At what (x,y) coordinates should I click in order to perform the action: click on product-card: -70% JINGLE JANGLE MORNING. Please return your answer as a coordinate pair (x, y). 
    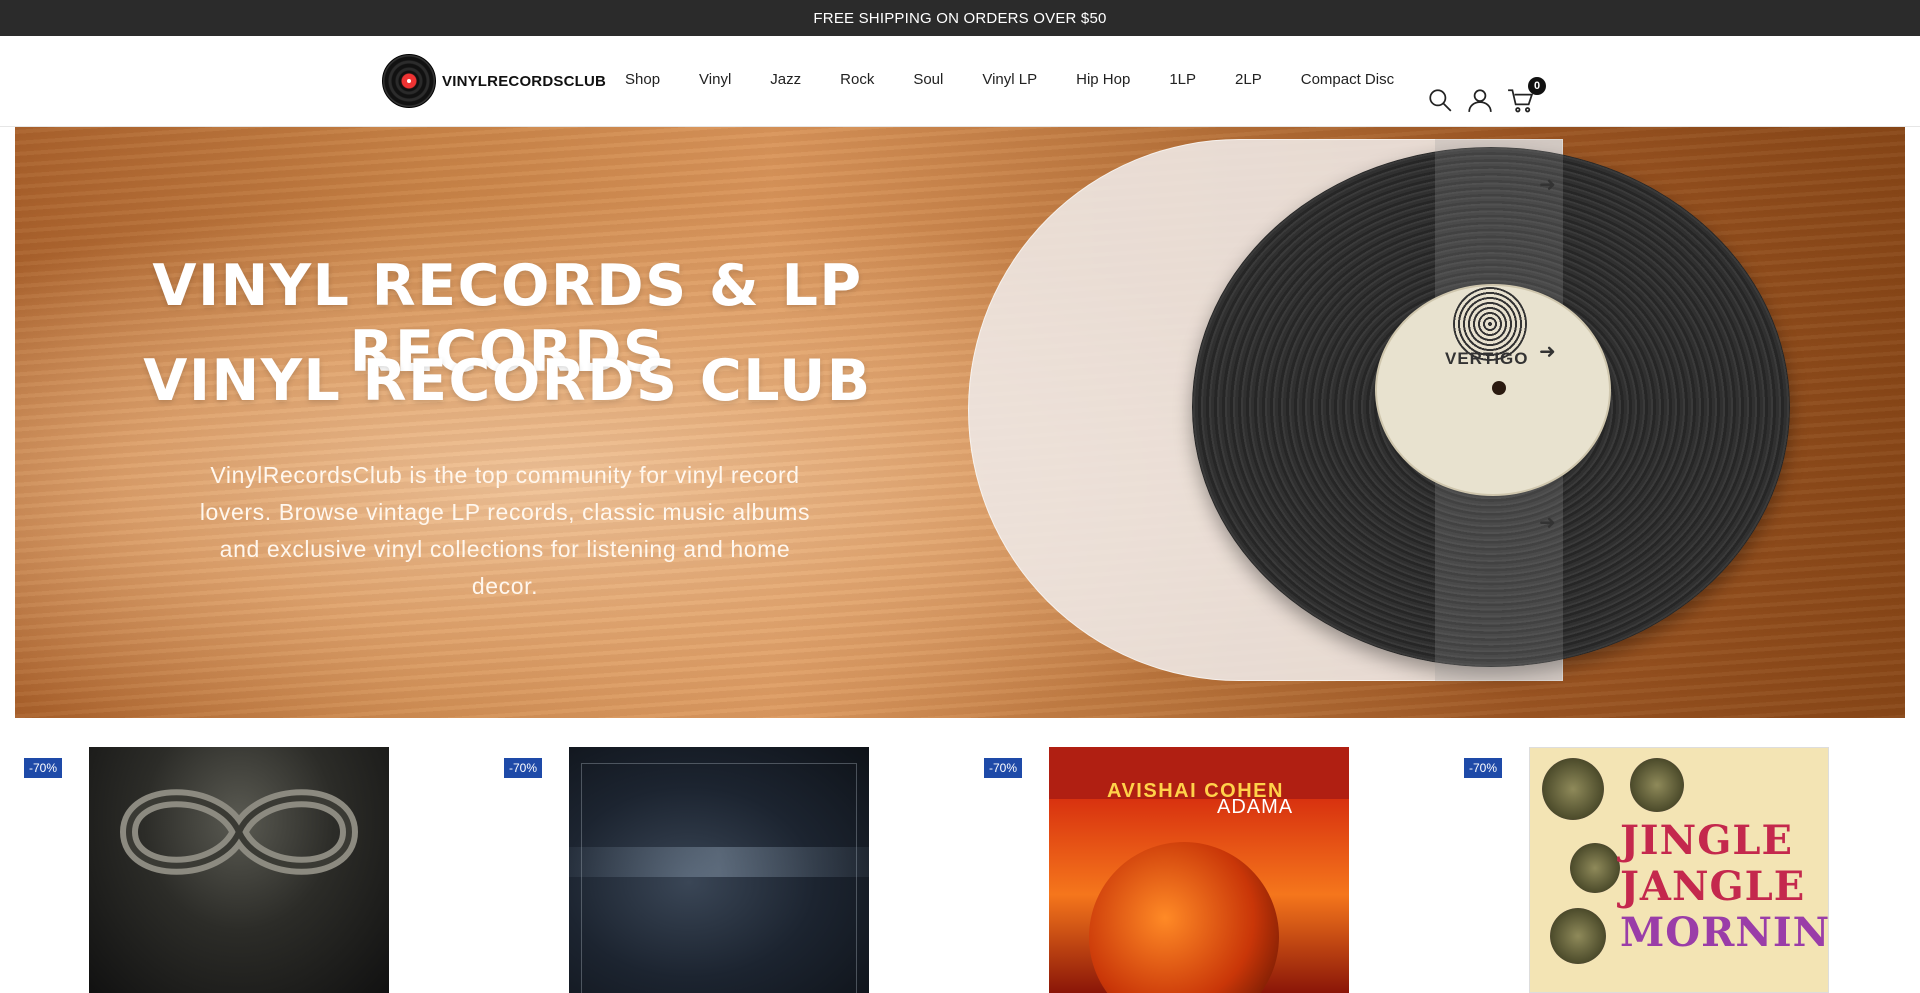
    Looking at the image, I should click on (1642, 870).